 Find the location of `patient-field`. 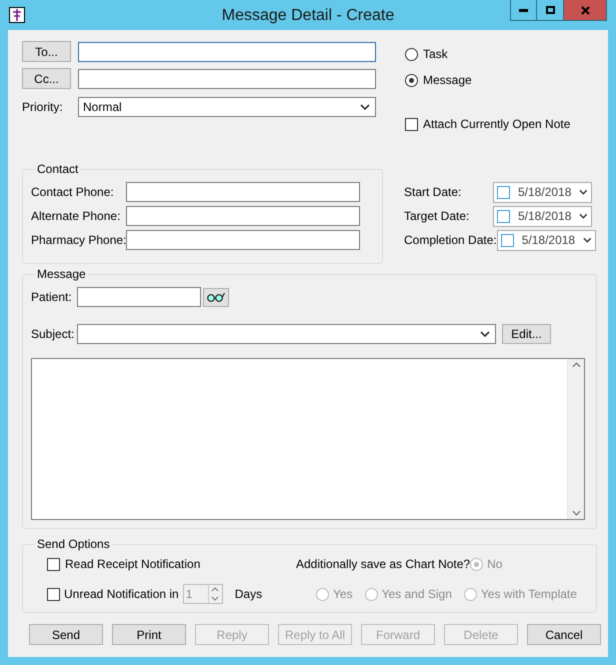

patient-field is located at coordinates (139, 297).